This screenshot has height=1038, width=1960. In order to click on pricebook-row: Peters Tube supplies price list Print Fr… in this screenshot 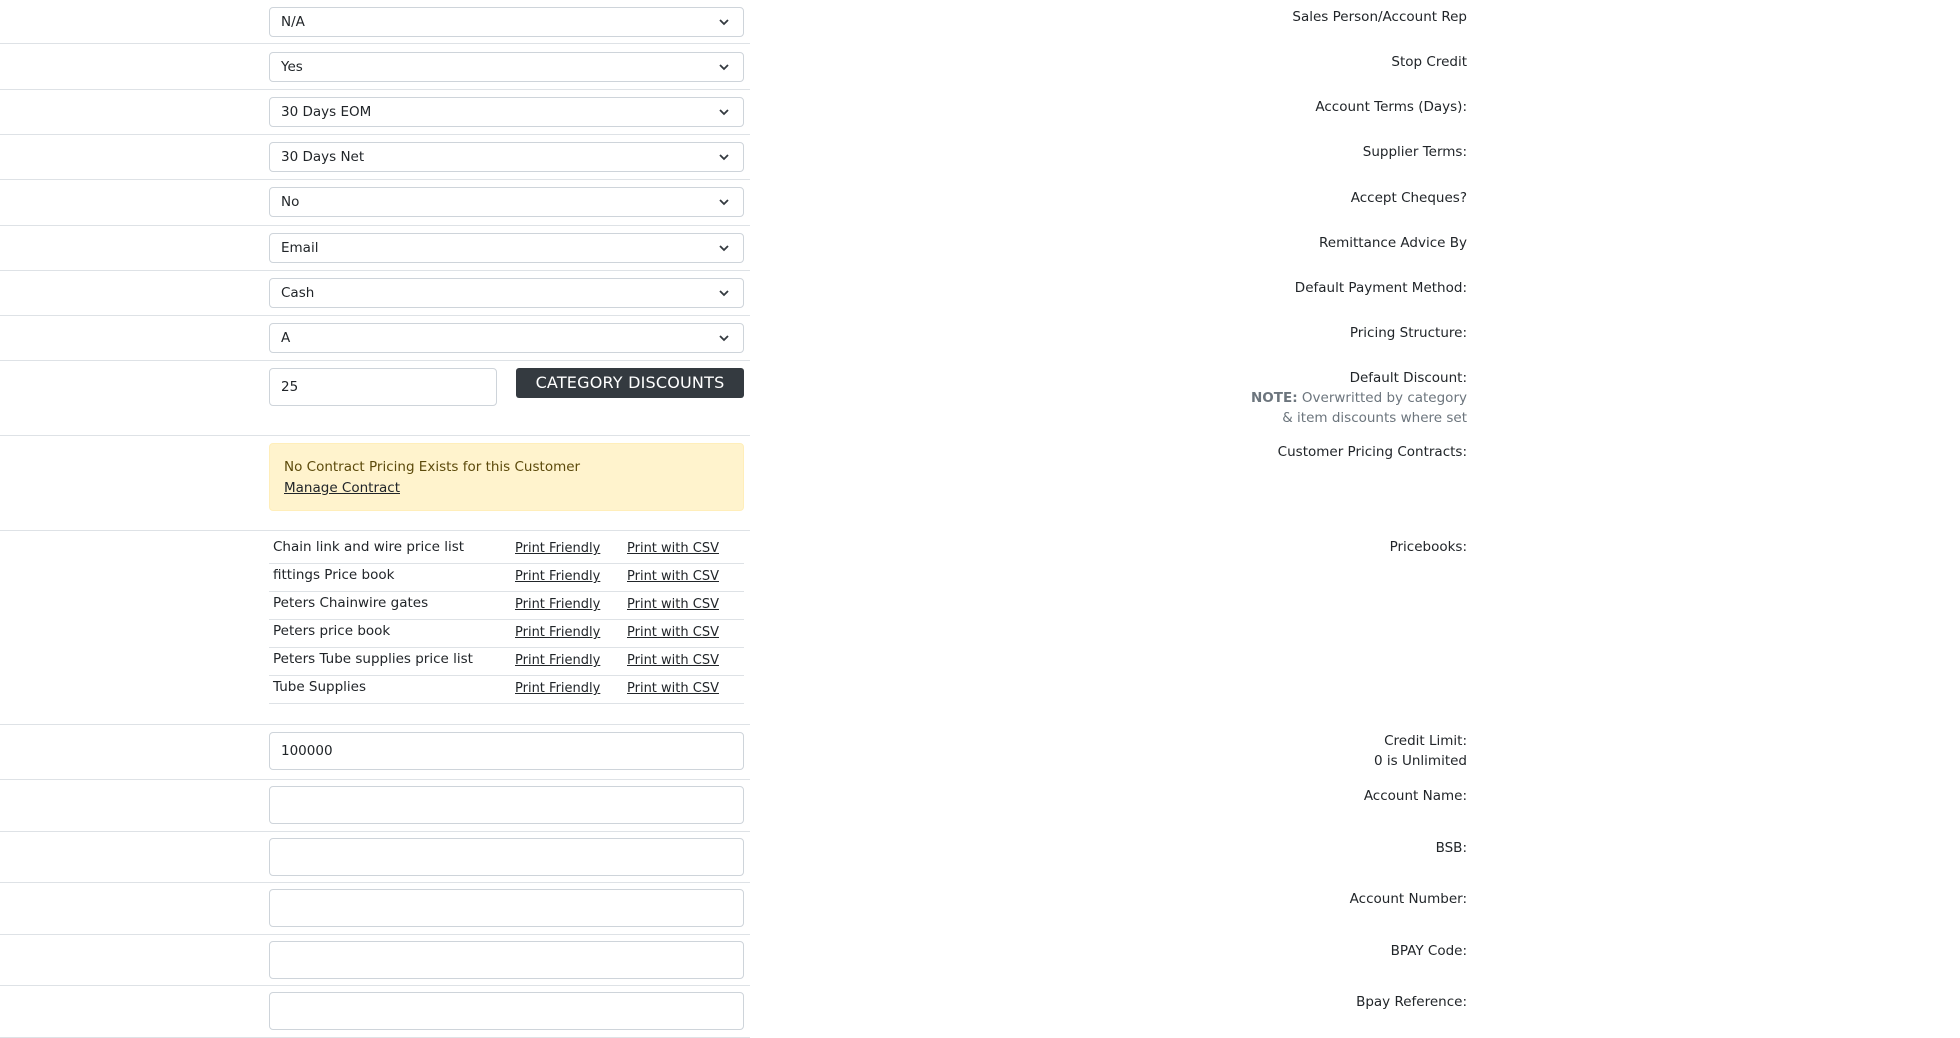, I will do `click(506, 662)`.